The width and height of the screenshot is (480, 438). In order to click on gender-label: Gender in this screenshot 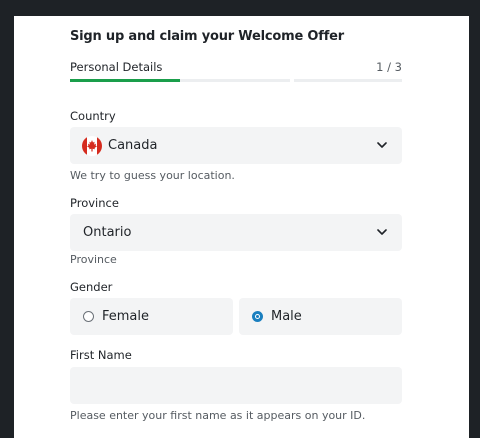, I will do `click(91, 287)`.